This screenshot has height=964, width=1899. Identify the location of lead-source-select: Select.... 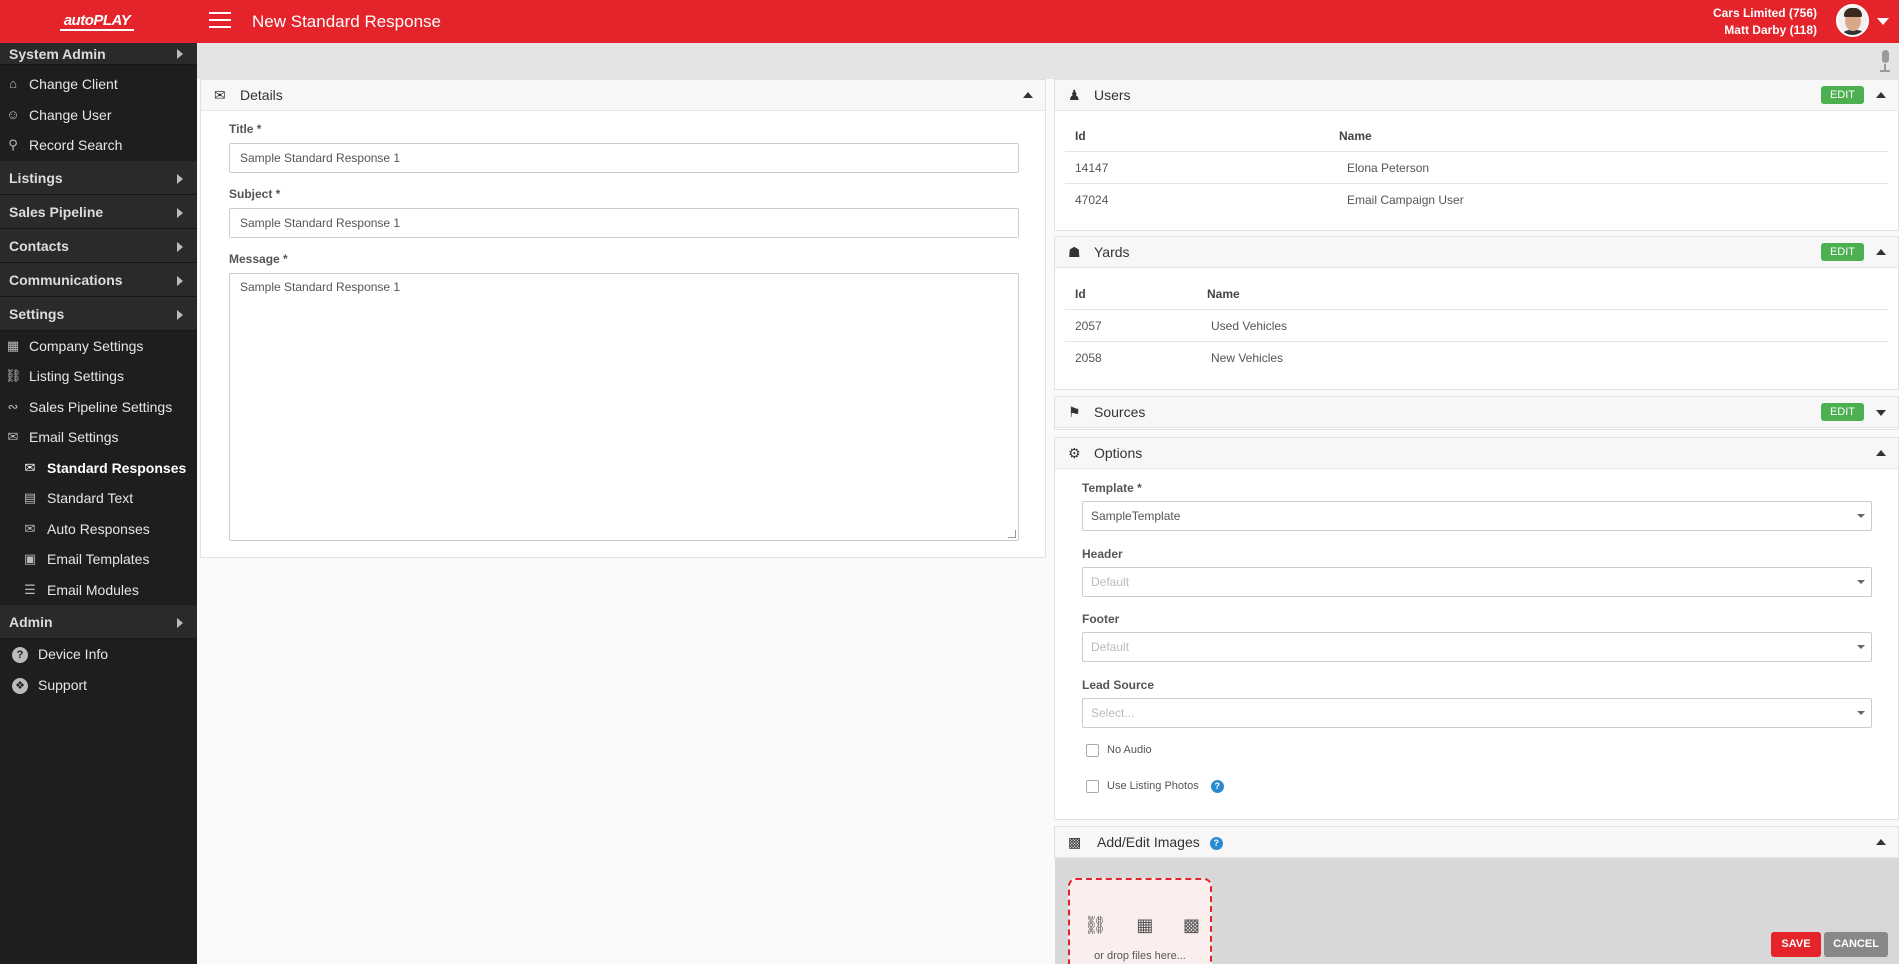
(1477, 713).